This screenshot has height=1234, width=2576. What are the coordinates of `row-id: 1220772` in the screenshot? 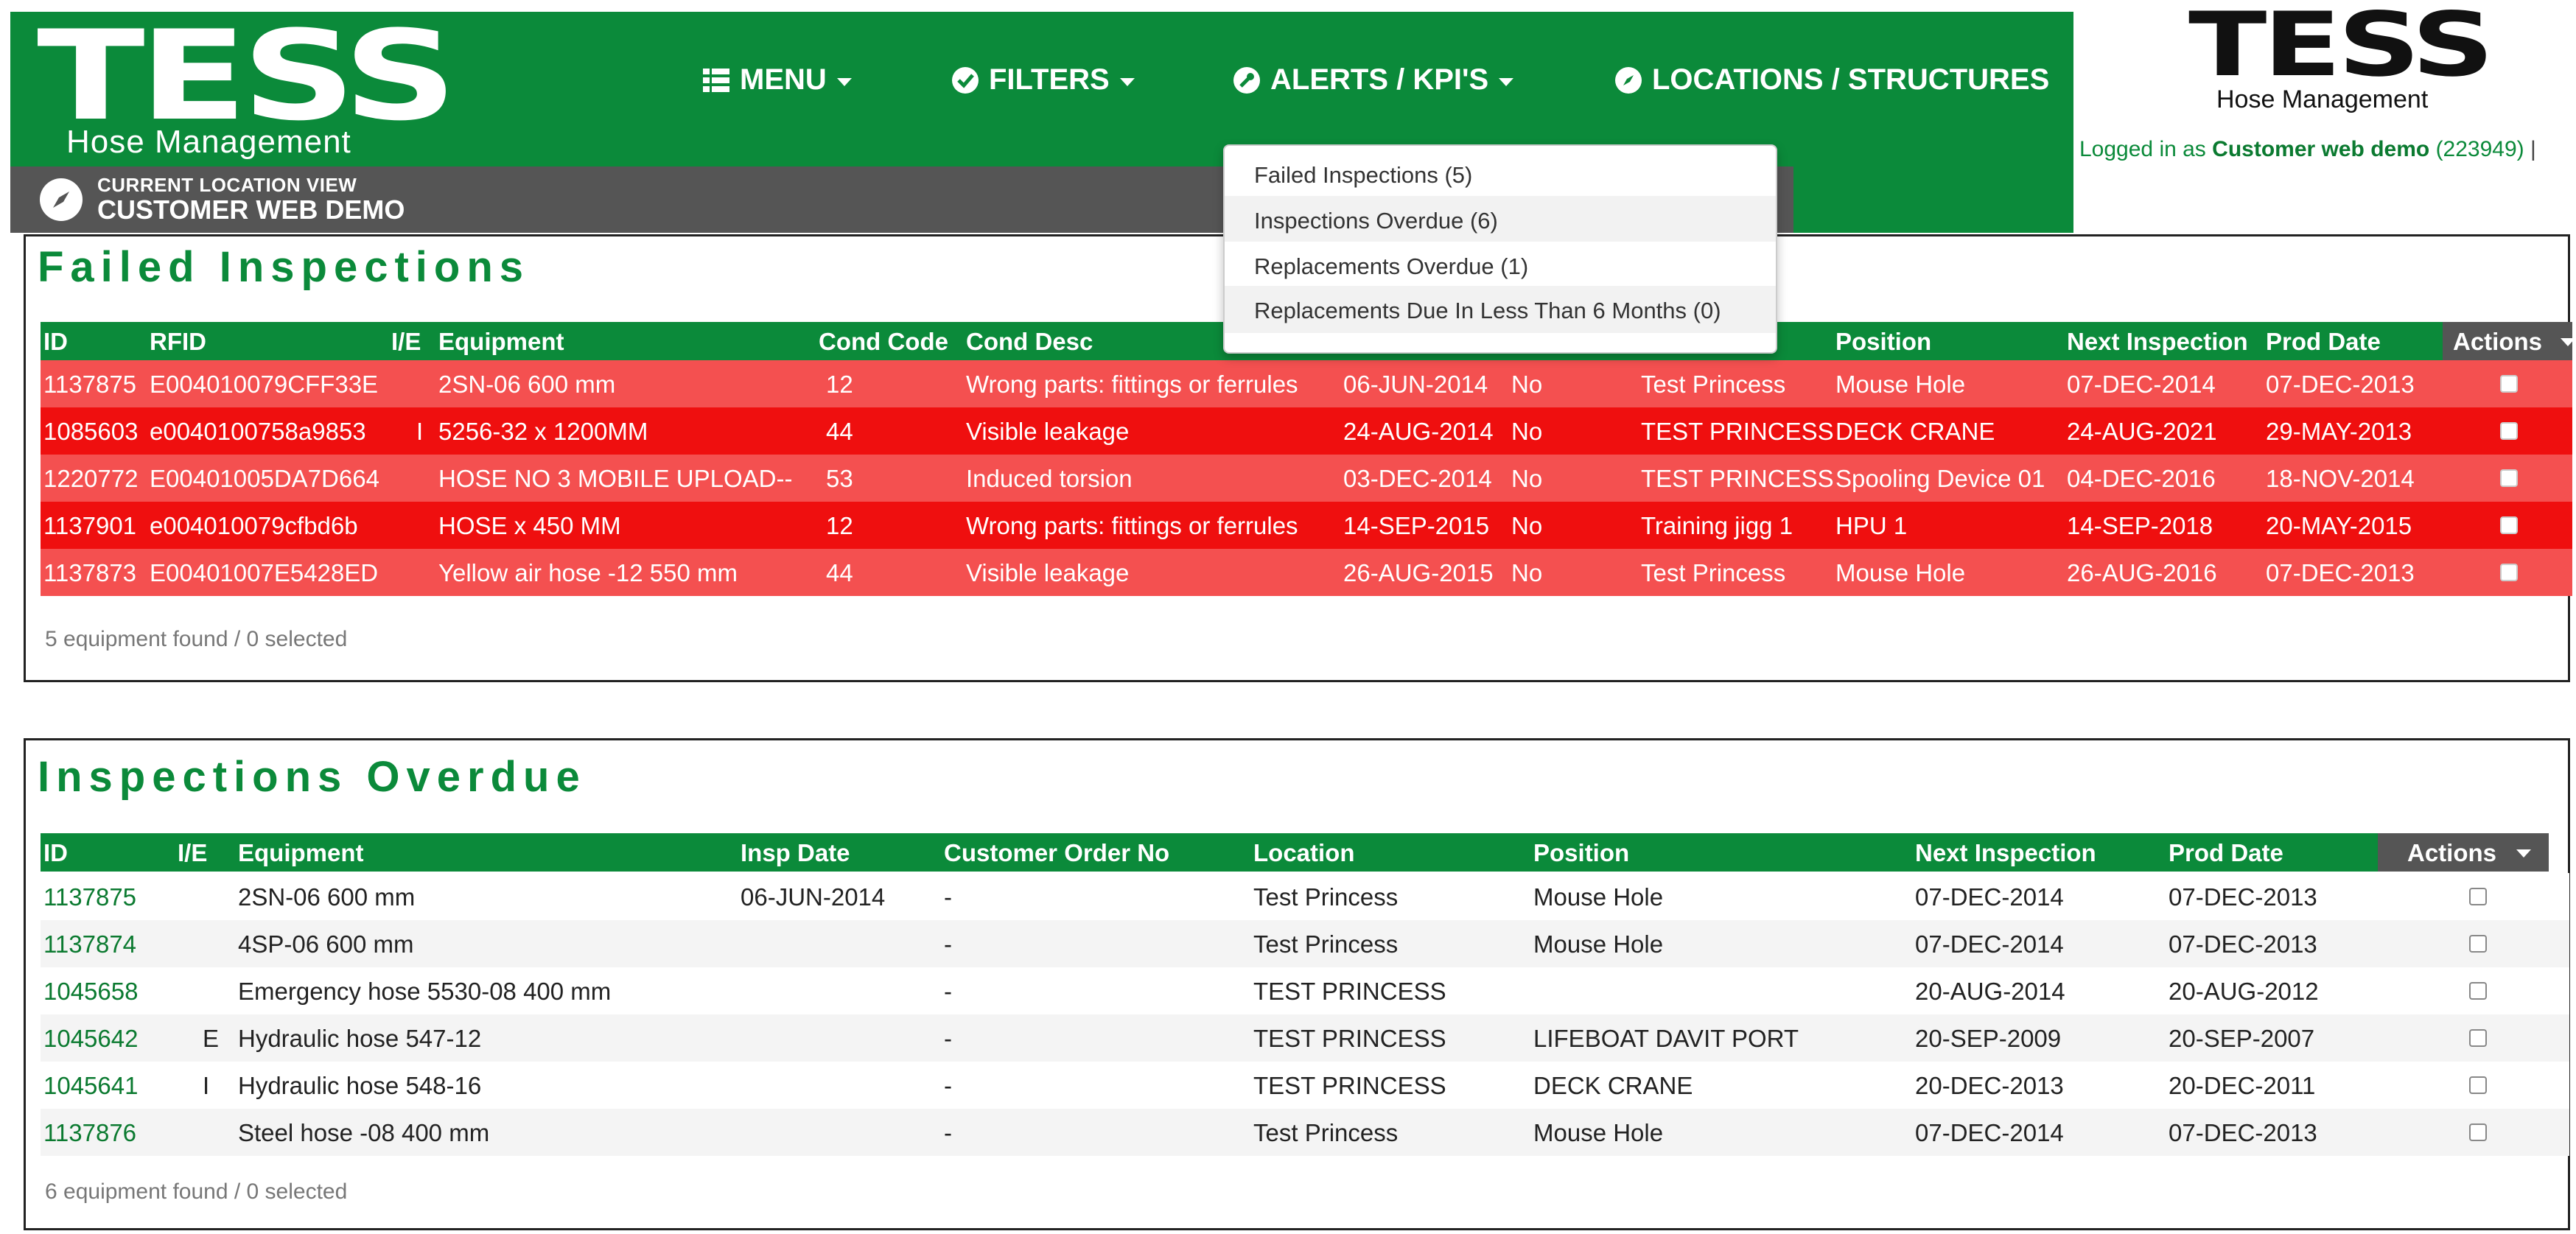 It's located at (91, 478).